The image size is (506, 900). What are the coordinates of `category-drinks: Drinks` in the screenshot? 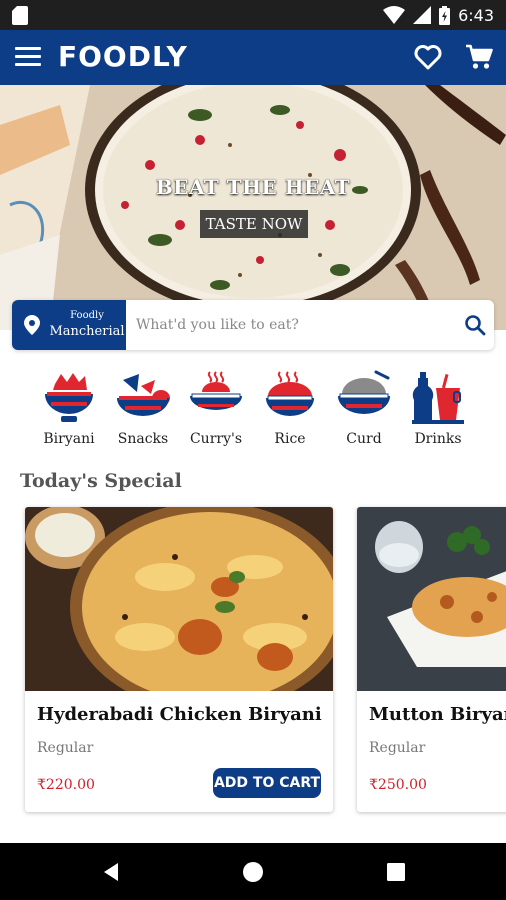 It's located at (438, 410).